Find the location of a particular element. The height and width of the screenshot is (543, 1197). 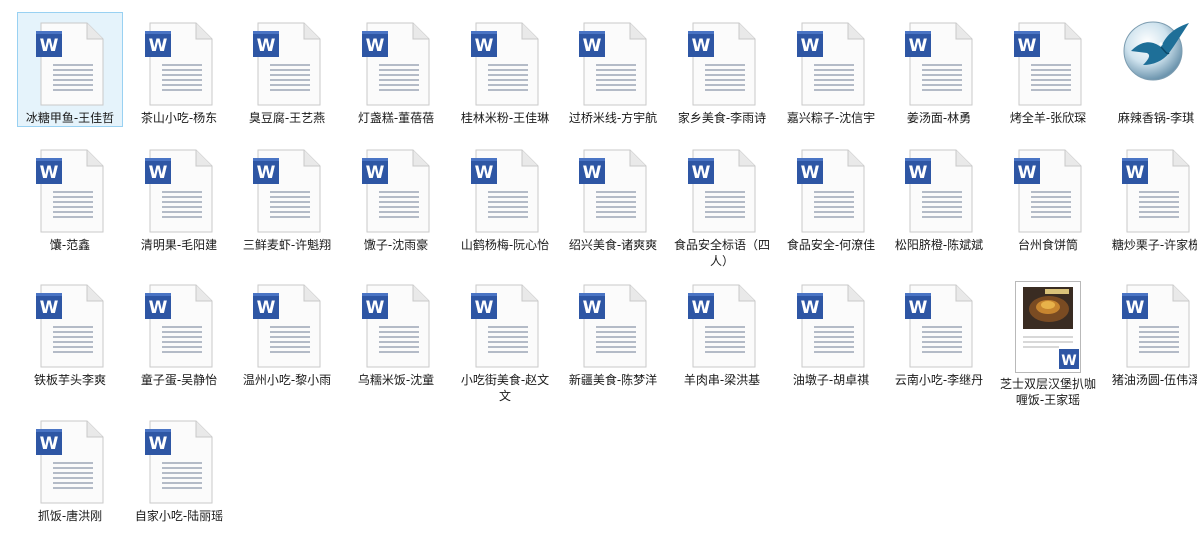

file-item: W 臭豆腐-王艺燕 is located at coordinates (287, 69).